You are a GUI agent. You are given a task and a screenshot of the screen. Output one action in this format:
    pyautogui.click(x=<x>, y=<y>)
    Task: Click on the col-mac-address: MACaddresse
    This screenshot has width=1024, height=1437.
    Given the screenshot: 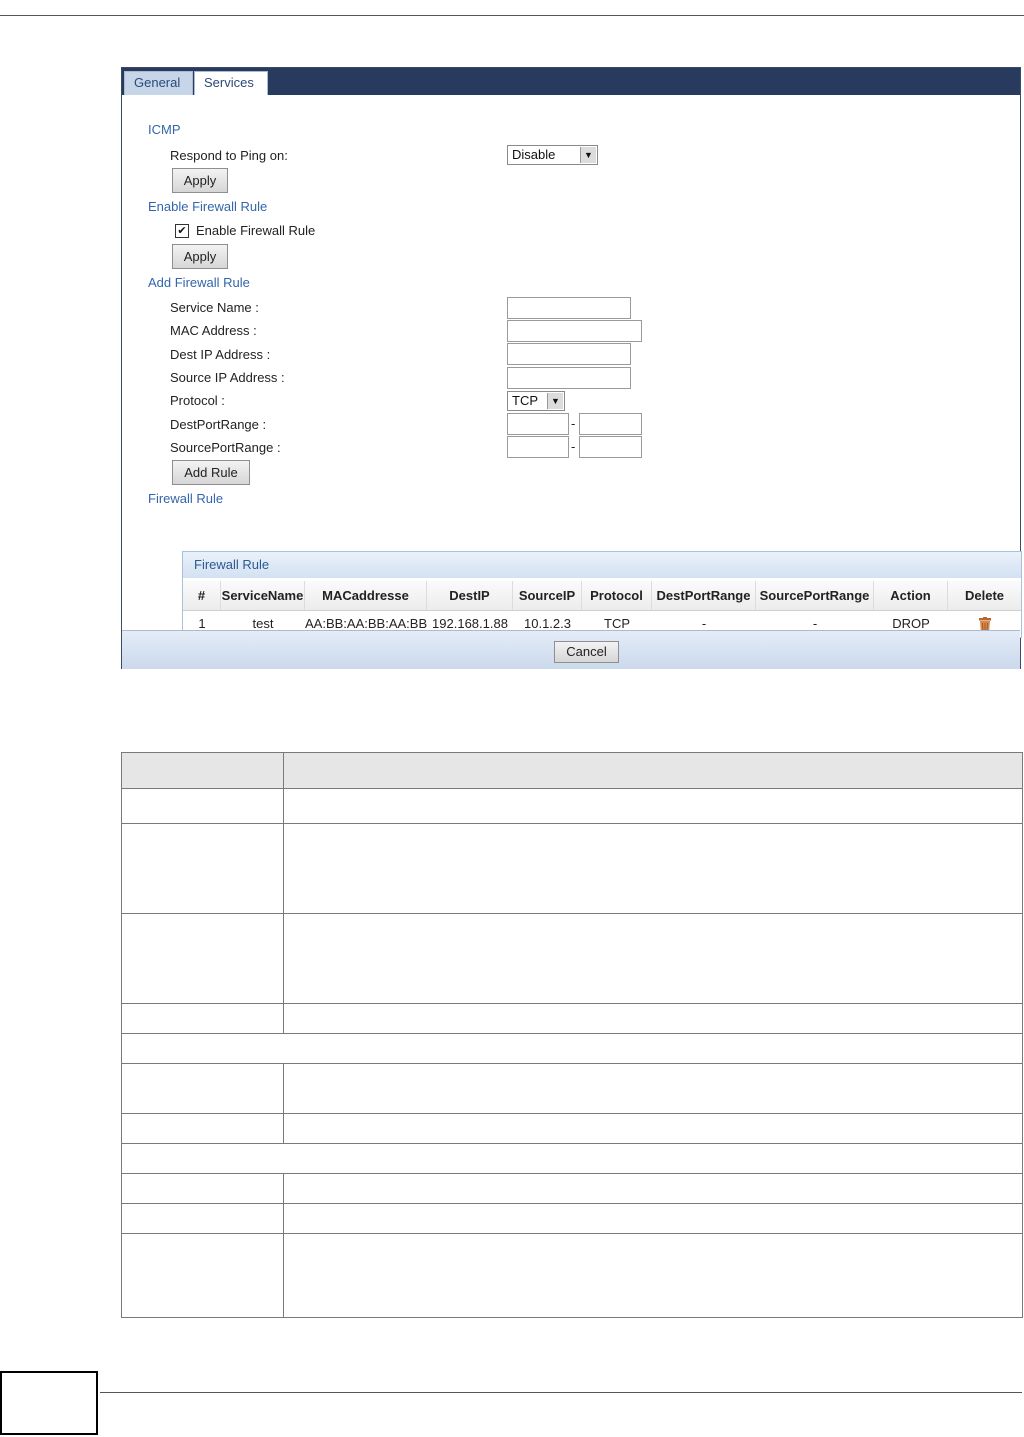 What is the action you would take?
    pyautogui.click(x=366, y=595)
    